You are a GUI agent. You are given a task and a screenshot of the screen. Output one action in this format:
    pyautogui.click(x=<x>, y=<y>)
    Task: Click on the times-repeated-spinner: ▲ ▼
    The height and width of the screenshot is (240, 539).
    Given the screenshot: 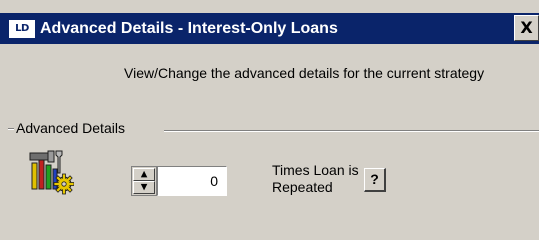 What is the action you would take?
    pyautogui.click(x=144, y=181)
    